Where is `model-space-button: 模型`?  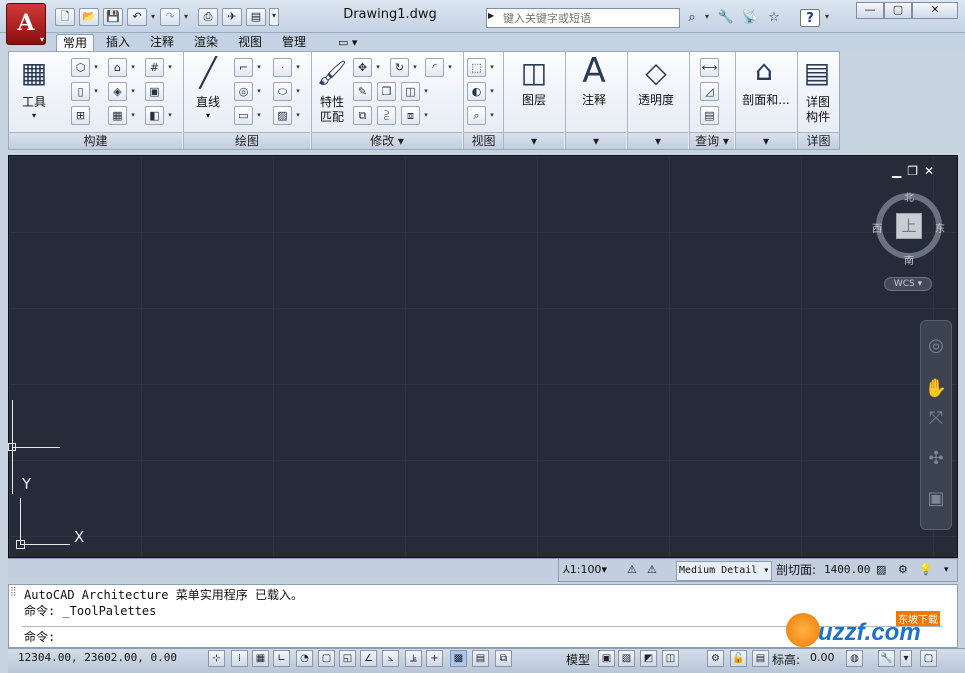
model-space-button: 模型 is located at coordinates (578, 659).